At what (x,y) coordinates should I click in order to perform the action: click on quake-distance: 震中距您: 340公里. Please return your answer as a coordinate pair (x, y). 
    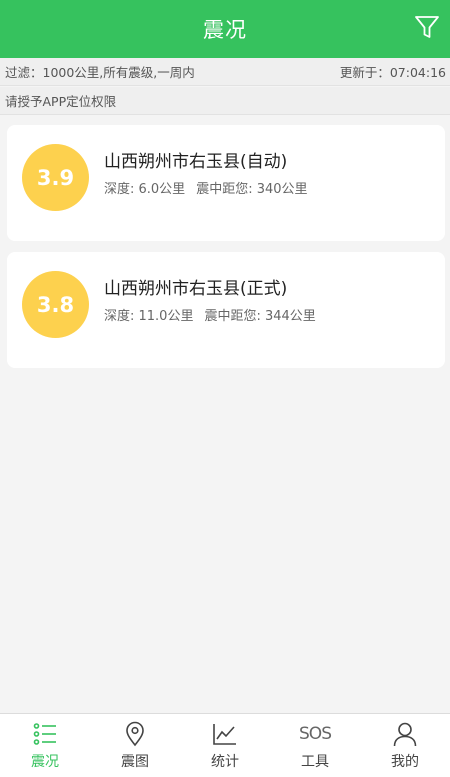
    Looking at the image, I should click on (252, 189).